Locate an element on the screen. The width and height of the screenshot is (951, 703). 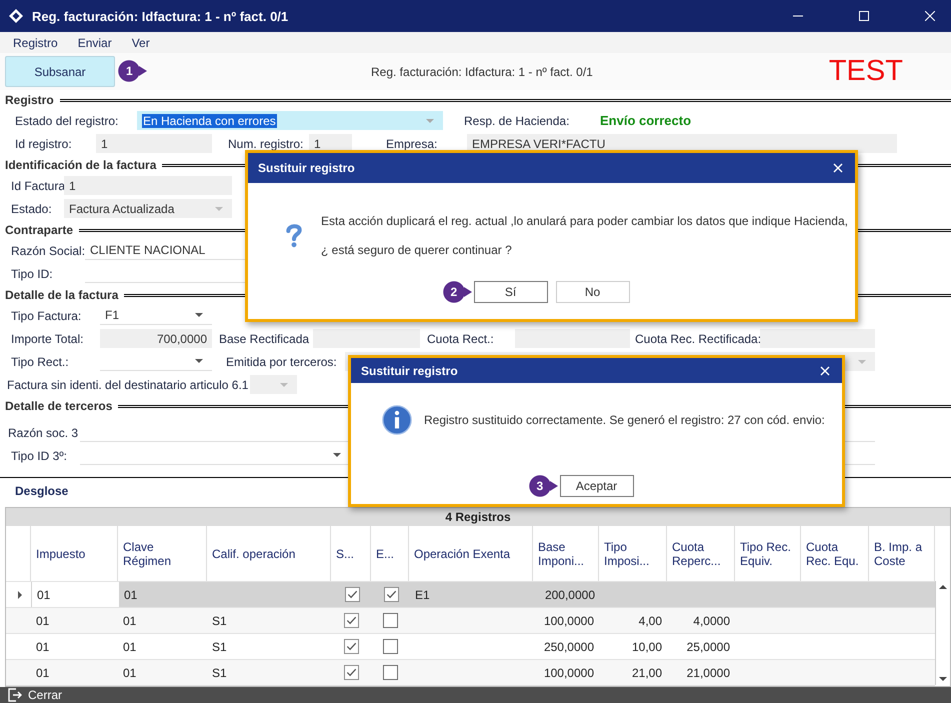
field-label: Tipo ID 3º: is located at coordinates (39, 455).